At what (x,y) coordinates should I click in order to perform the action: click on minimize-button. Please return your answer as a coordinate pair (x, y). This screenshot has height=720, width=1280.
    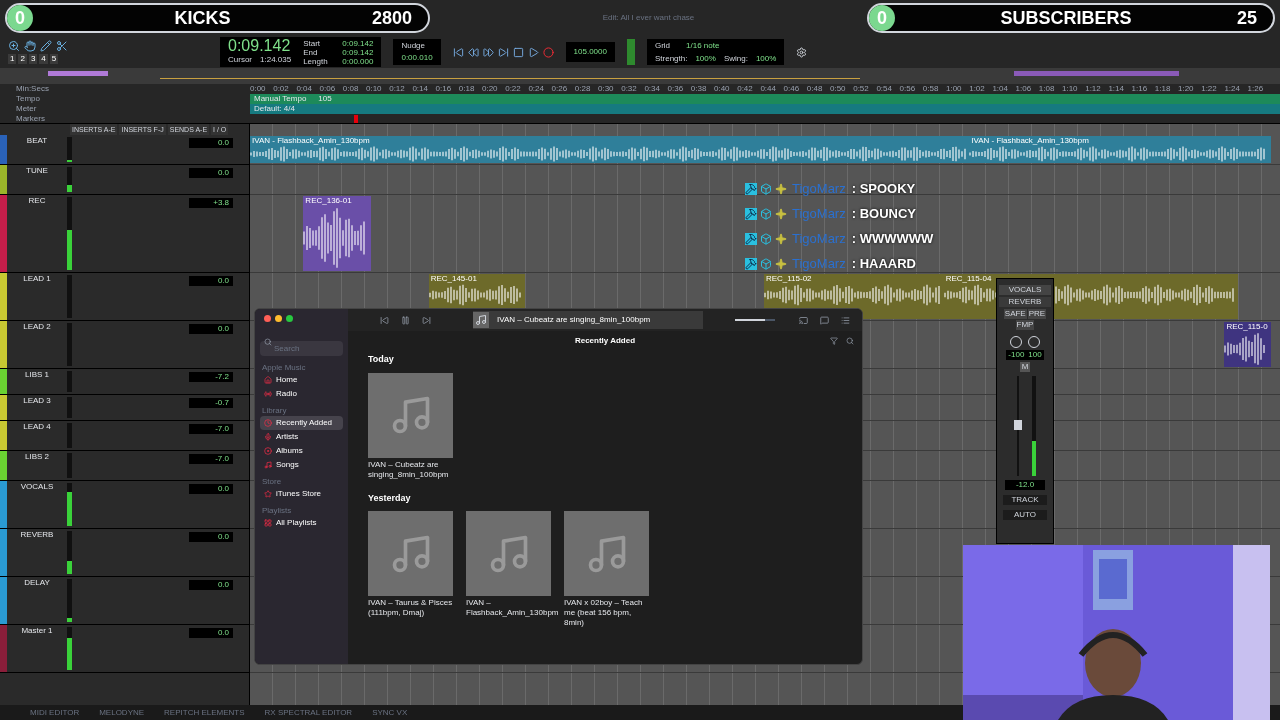
    Looking at the image, I should click on (278, 318).